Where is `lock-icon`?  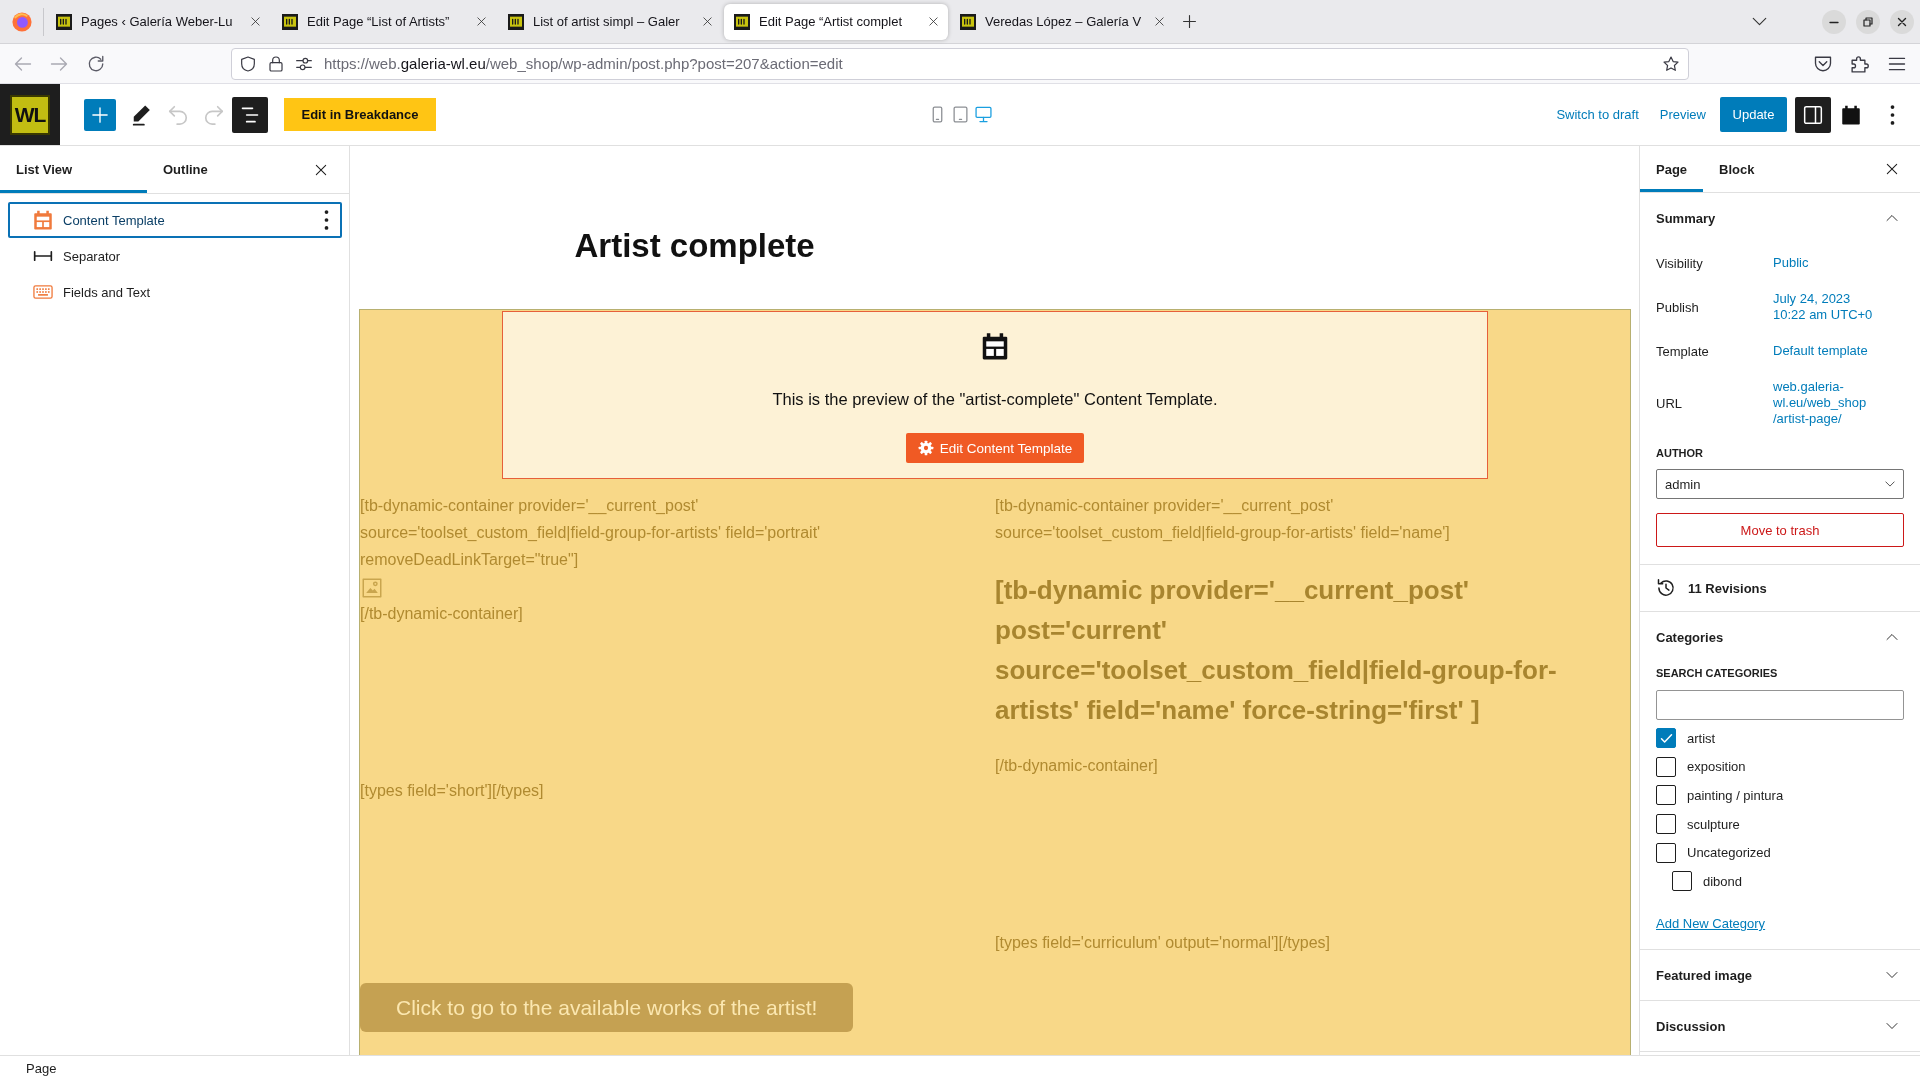
lock-icon is located at coordinates (276, 63).